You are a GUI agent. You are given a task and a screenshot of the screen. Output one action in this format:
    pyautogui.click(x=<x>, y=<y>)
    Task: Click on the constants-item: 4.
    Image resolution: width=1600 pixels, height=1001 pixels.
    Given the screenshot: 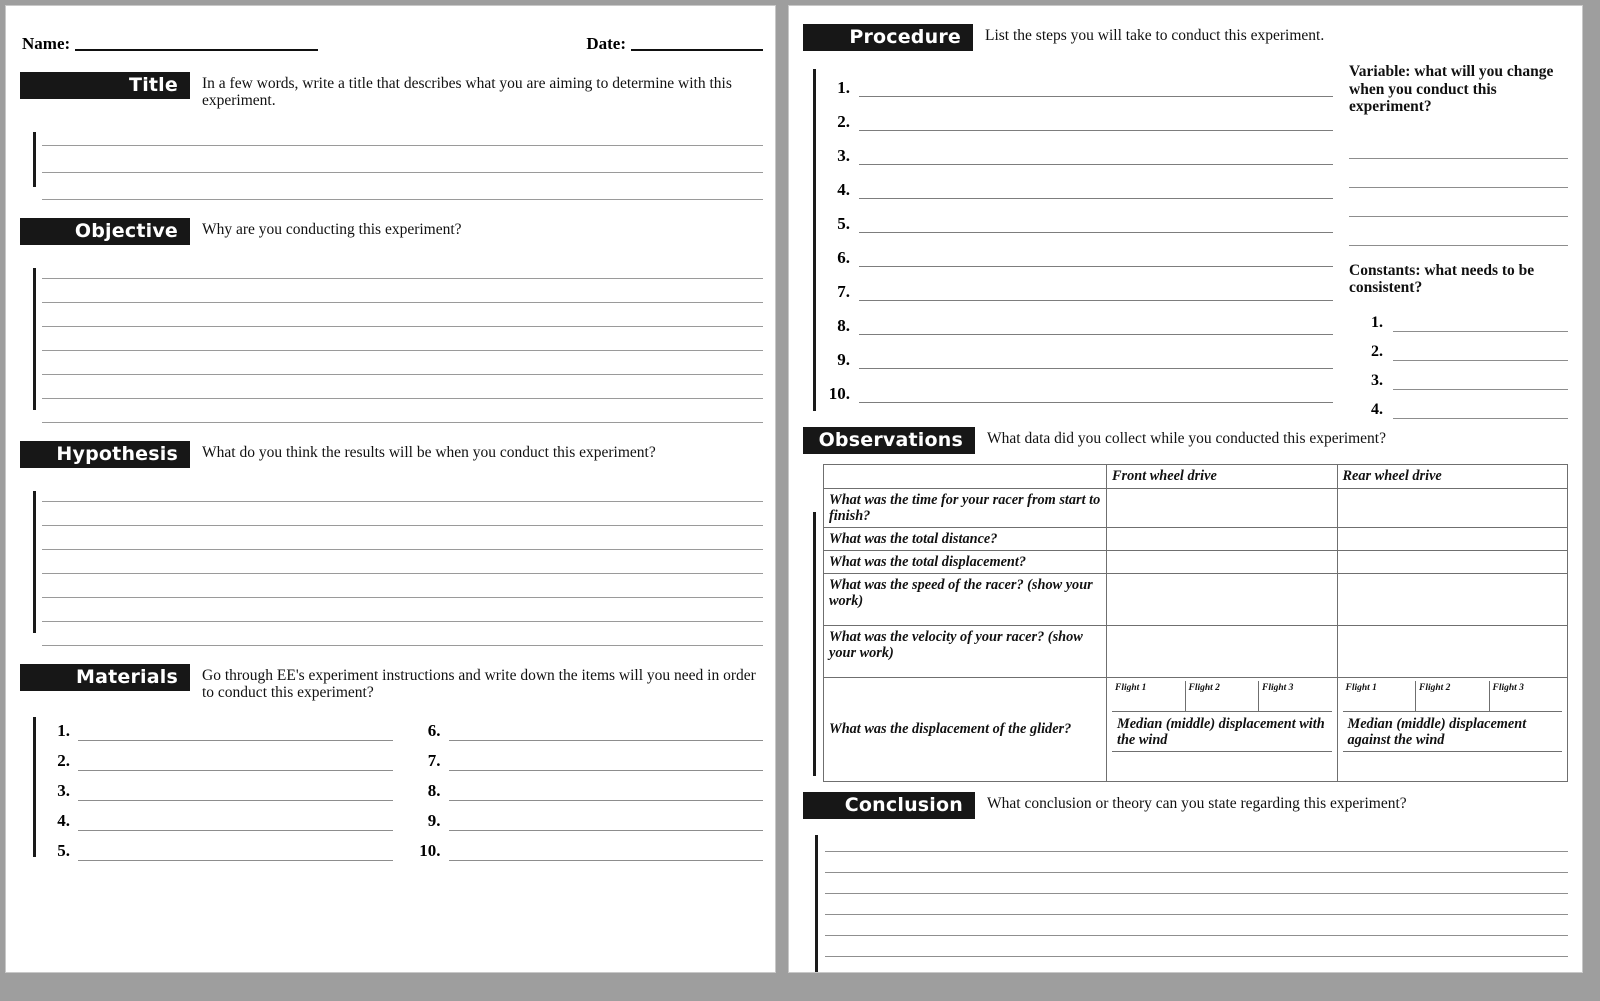 What is the action you would take?
    pyautogui.click(x=1465, y=404)
    